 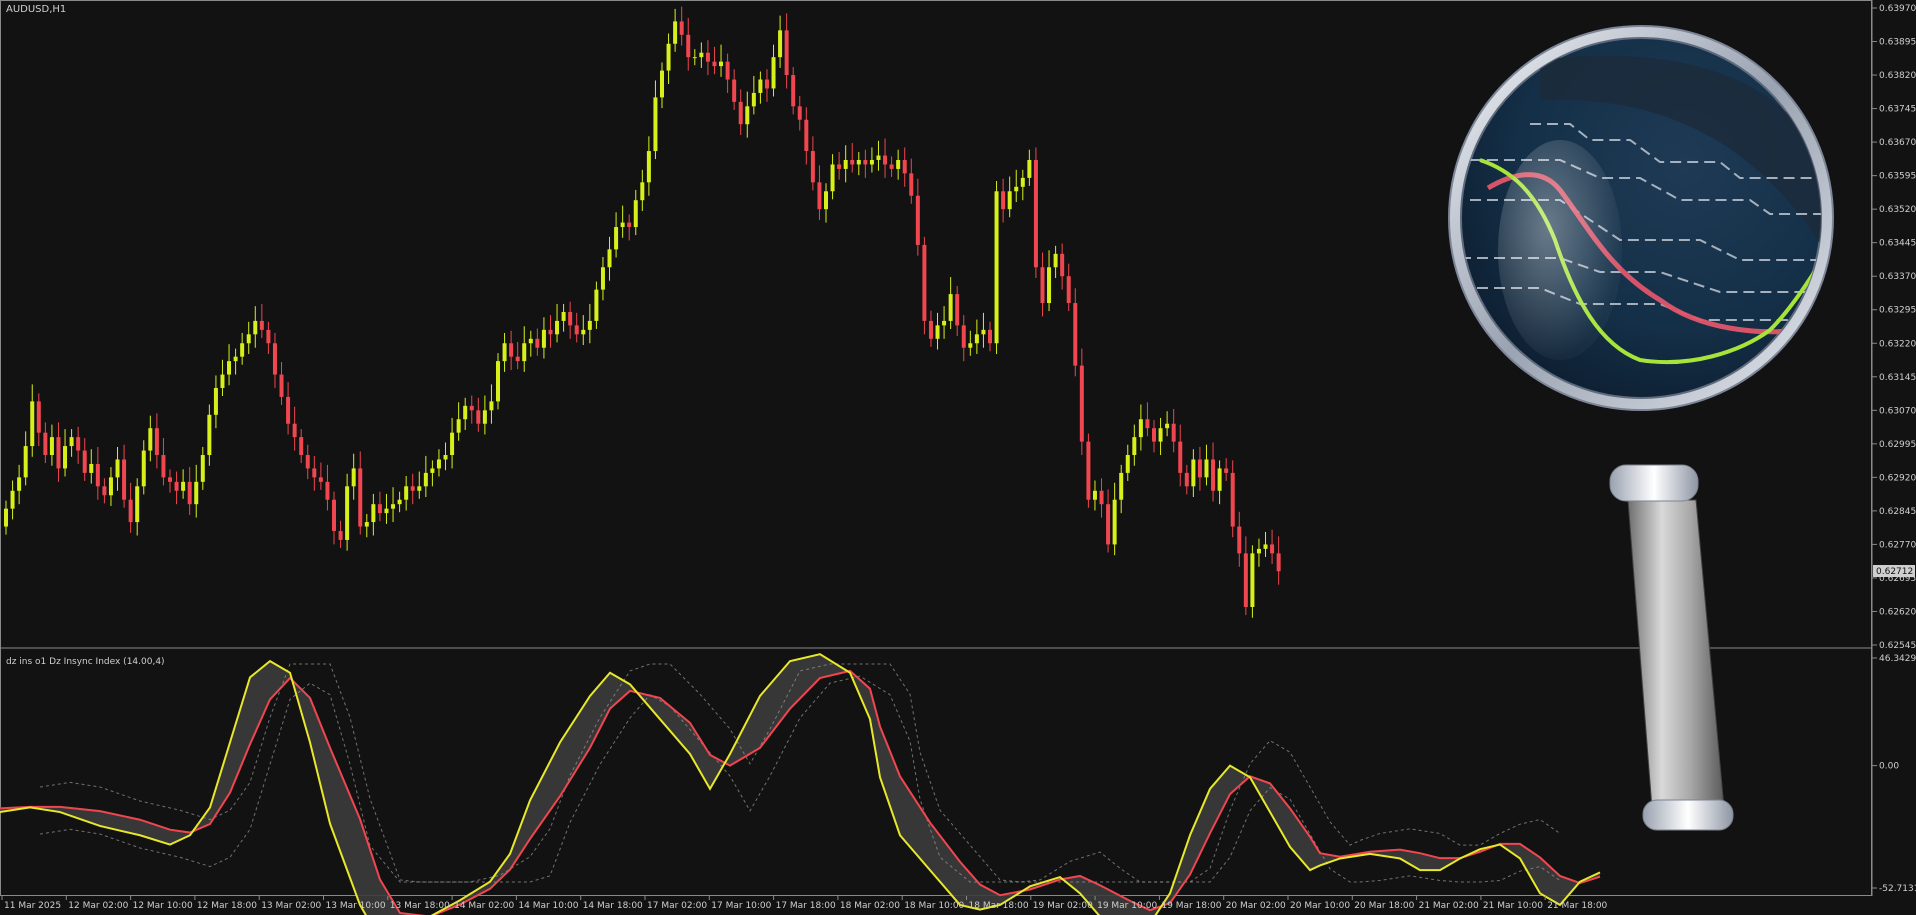 What do you see at coordinates (1897, 659) in the screenshot?
I see `indicator-tick-label: 46.3429` at bounding box center [1897, 659].